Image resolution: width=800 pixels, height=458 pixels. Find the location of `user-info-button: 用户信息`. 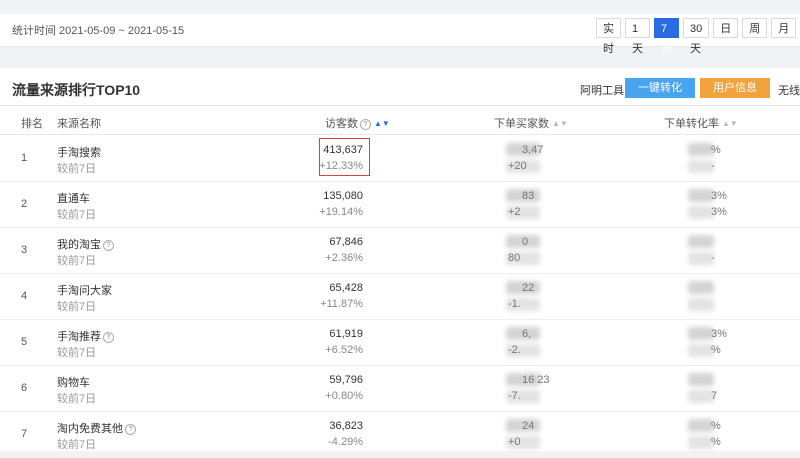

user-info-button: 用户信息 is located at coordinates (735, 88).